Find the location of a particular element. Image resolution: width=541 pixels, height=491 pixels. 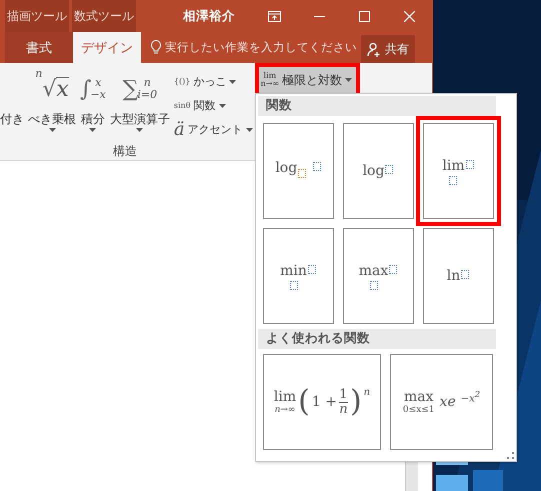

equation-tile: ln is located at coordinates (458, 276).